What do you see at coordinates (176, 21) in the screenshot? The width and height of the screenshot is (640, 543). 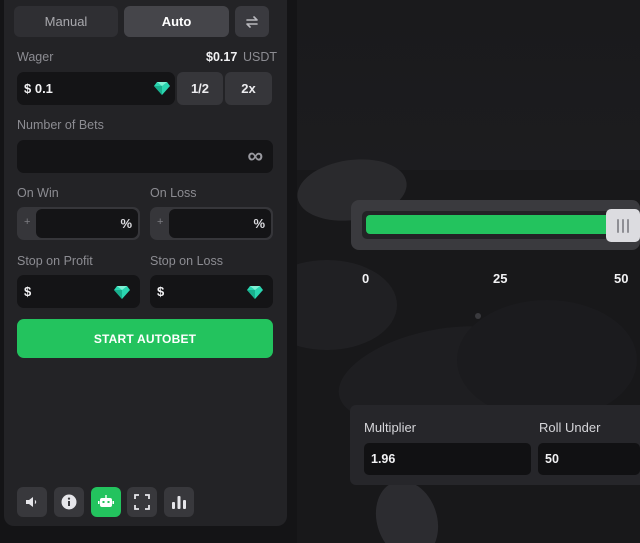 I see `auto-tab: Auto` at bounding box center [176, 21].